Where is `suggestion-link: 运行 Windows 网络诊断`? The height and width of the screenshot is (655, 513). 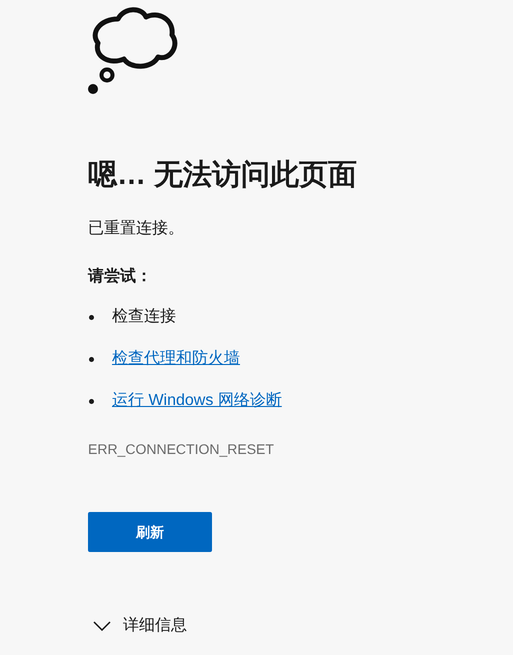
suggestion-link: 运行 Windows 网络诊断 is located at coordinates (197, 401).